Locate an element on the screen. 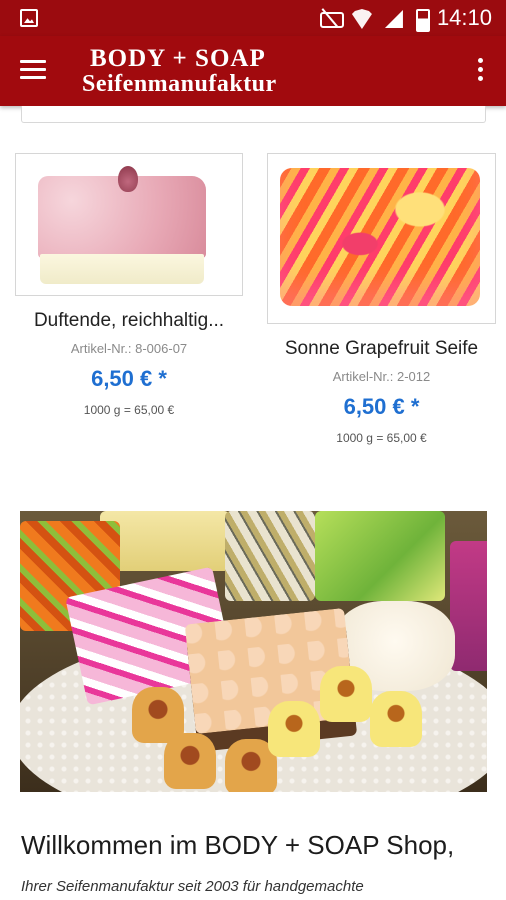 The height and width of the screenshot is (900, 506). signal-icon is located at coordinates (394, 18).